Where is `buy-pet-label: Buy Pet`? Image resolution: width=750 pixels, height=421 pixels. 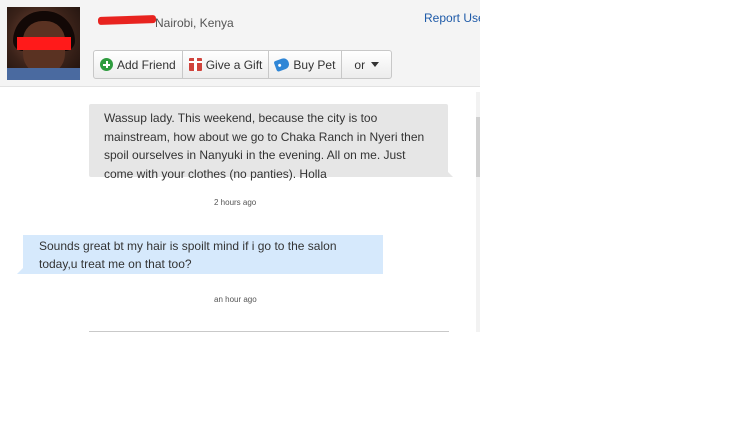 buy-pet-label: Buy Pet is located at coordinates (314, 64).